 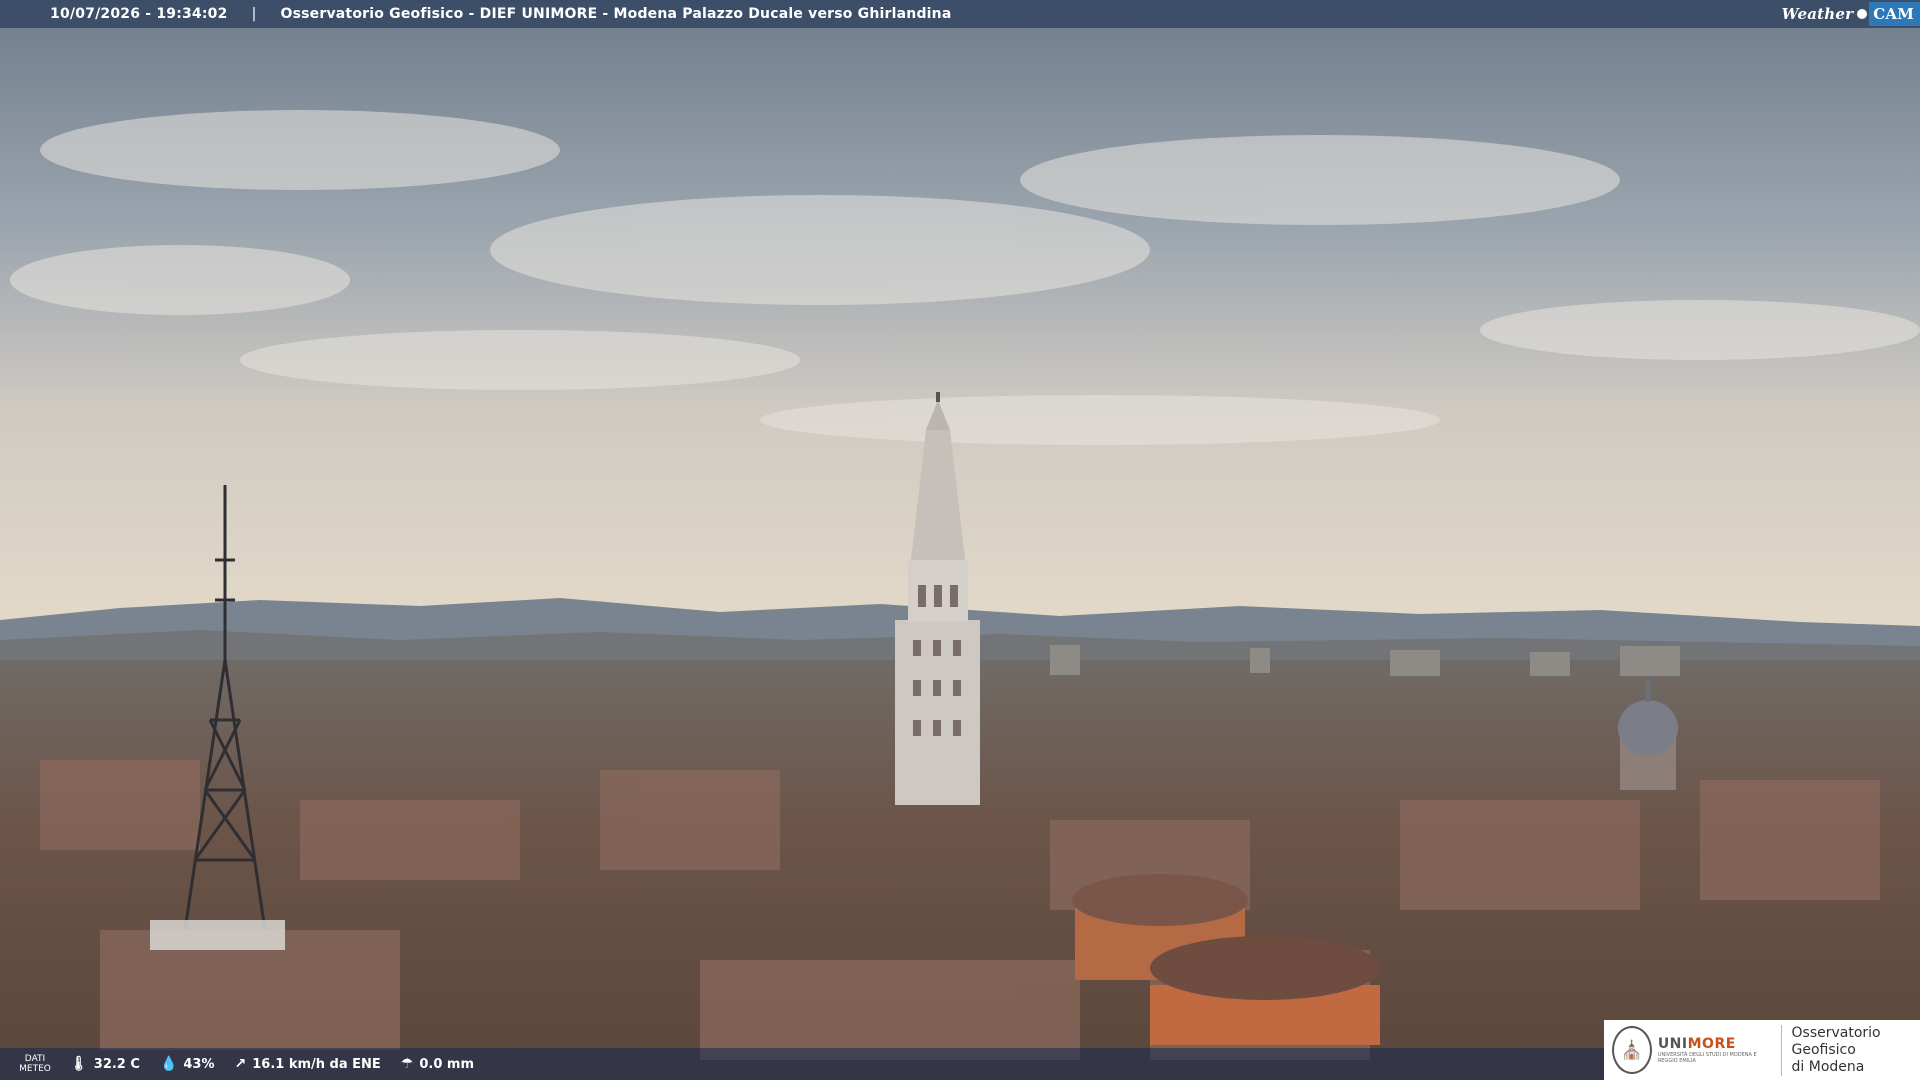 I want to click on wind-reading: ↗ 16.1 km/h da ENE, so click(x=308, y=1064).